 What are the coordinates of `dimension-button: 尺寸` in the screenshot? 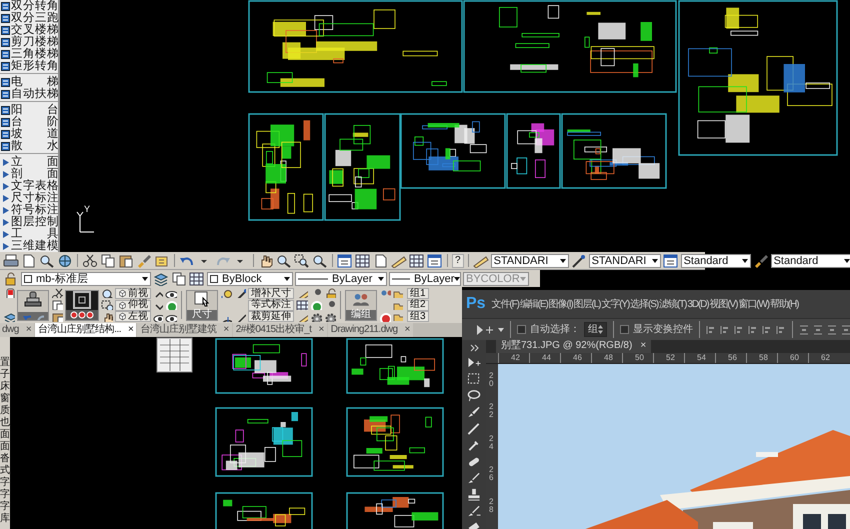 It's located at (202, 305).